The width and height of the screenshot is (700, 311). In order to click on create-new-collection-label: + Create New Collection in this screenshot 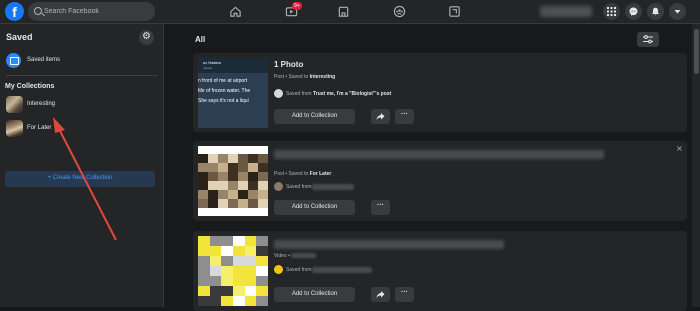, I will do `click(80, 178)`.